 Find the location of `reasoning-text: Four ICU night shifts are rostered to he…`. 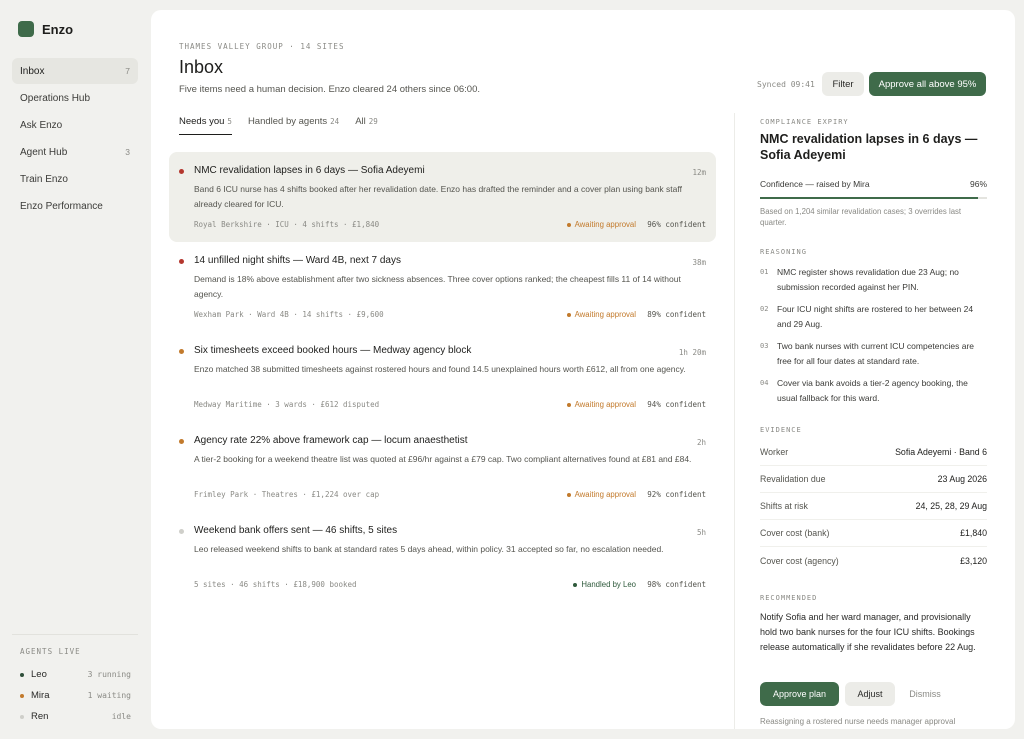

reasoning-text: Four ICU night shifts are rostered to he… is located at coordinates (875, 316).